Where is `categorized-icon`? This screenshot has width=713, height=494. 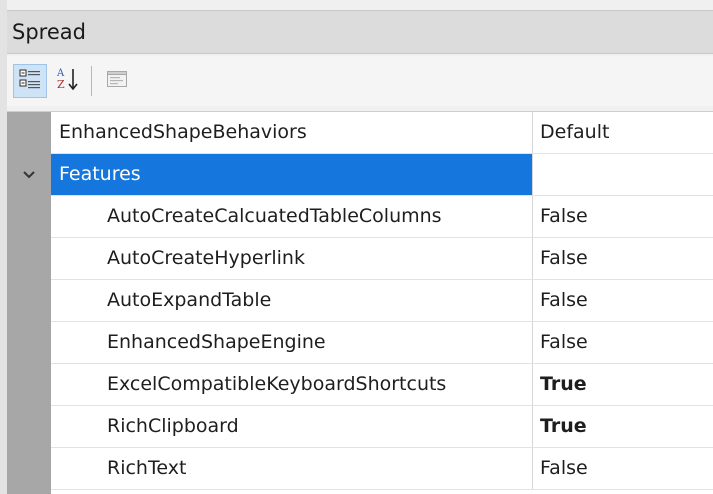
categorized-icon is located at coordinates (30, 81).